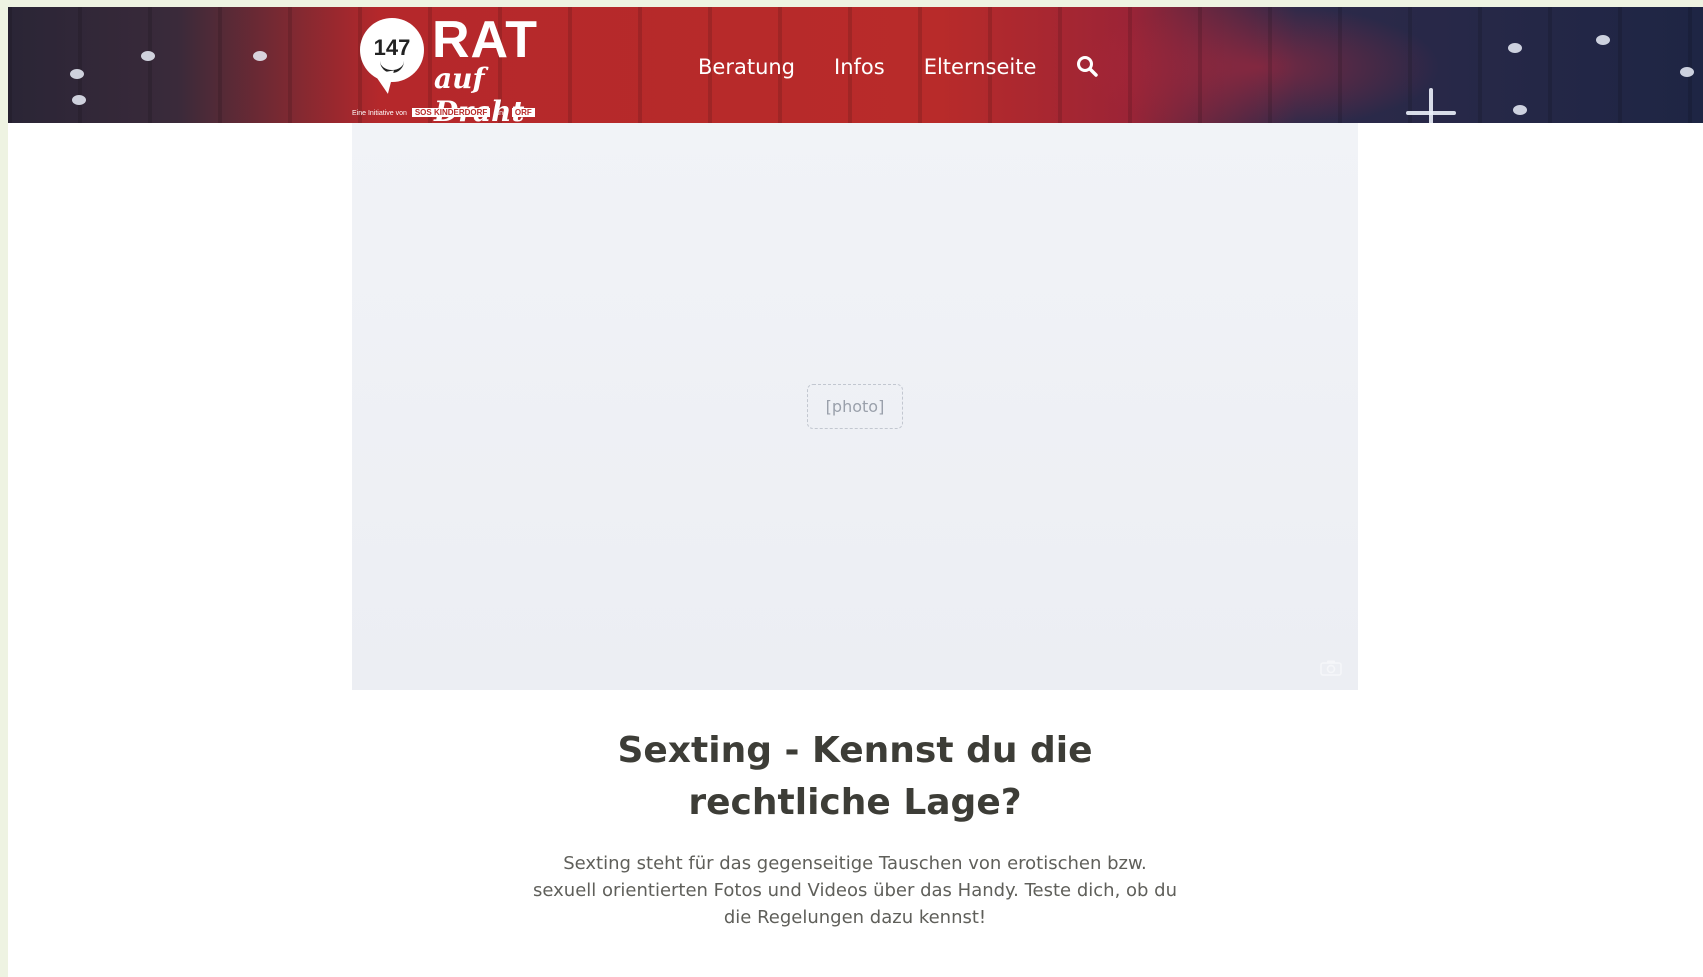  Describe the element at coordinates (899, 67) in the screenshot. I see `main-nav: Beratung Infos Elternseite` at that location.